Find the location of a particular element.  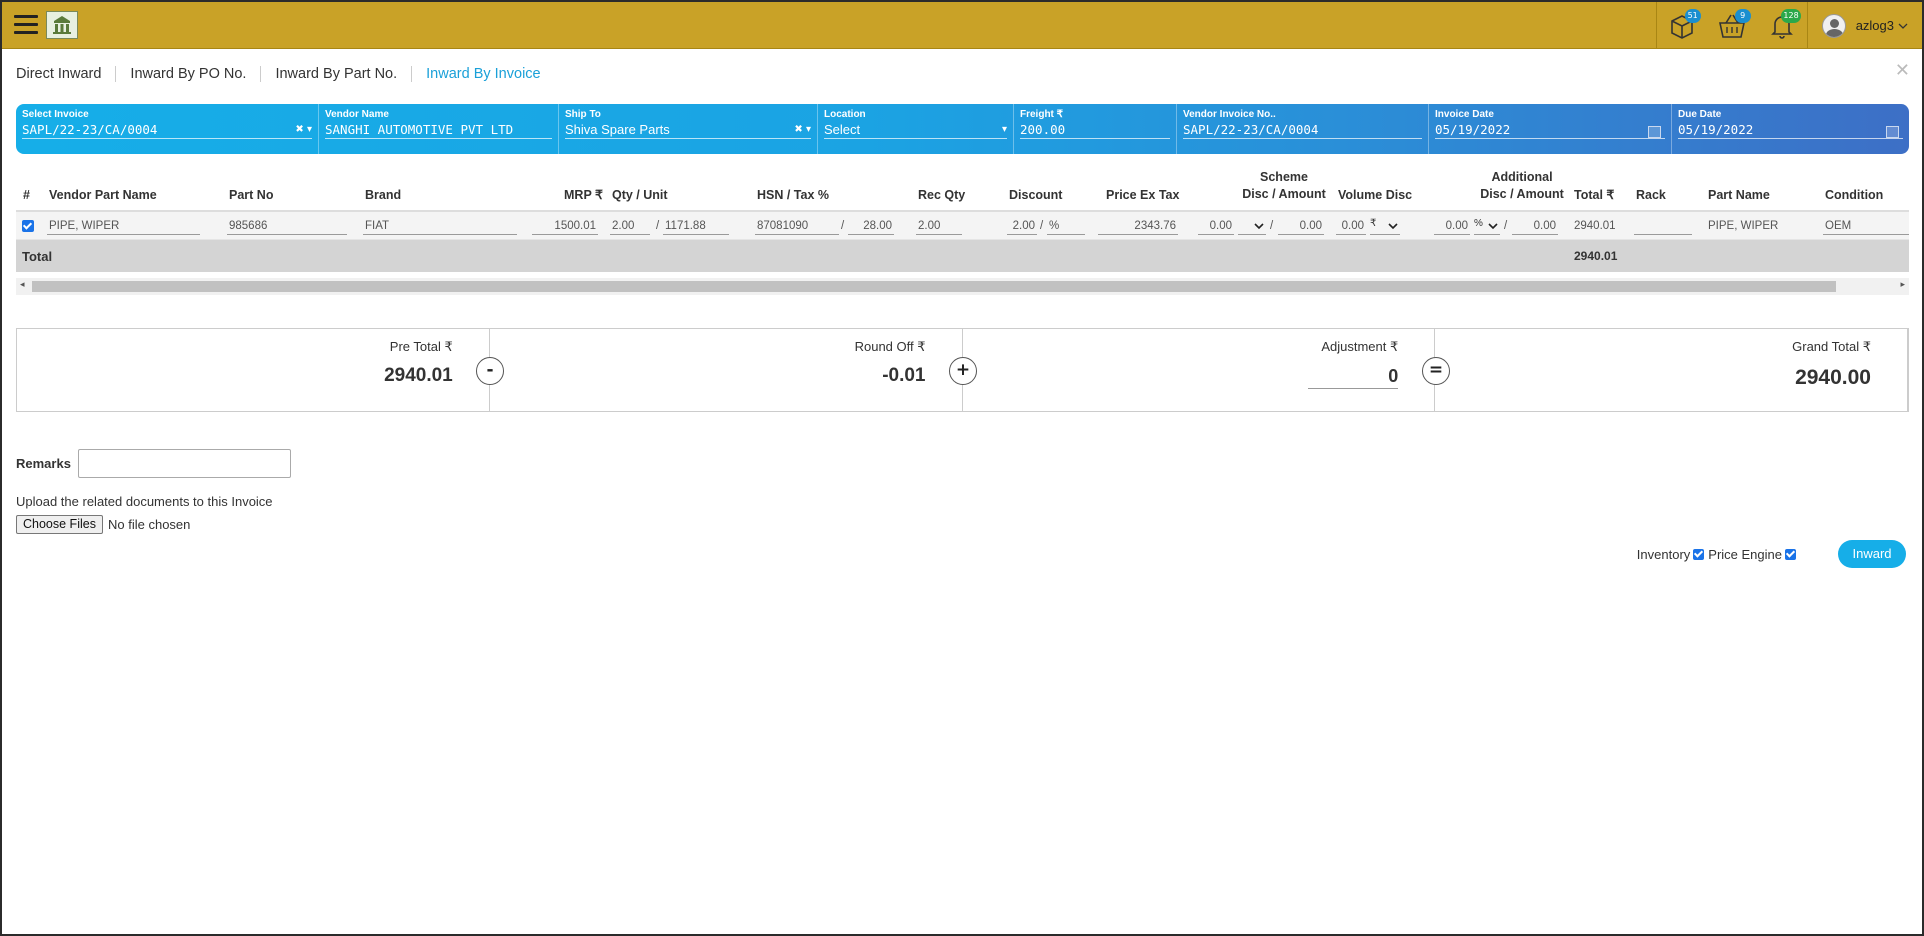

bell-icon: 128 is located at coordinates (1782, 25).